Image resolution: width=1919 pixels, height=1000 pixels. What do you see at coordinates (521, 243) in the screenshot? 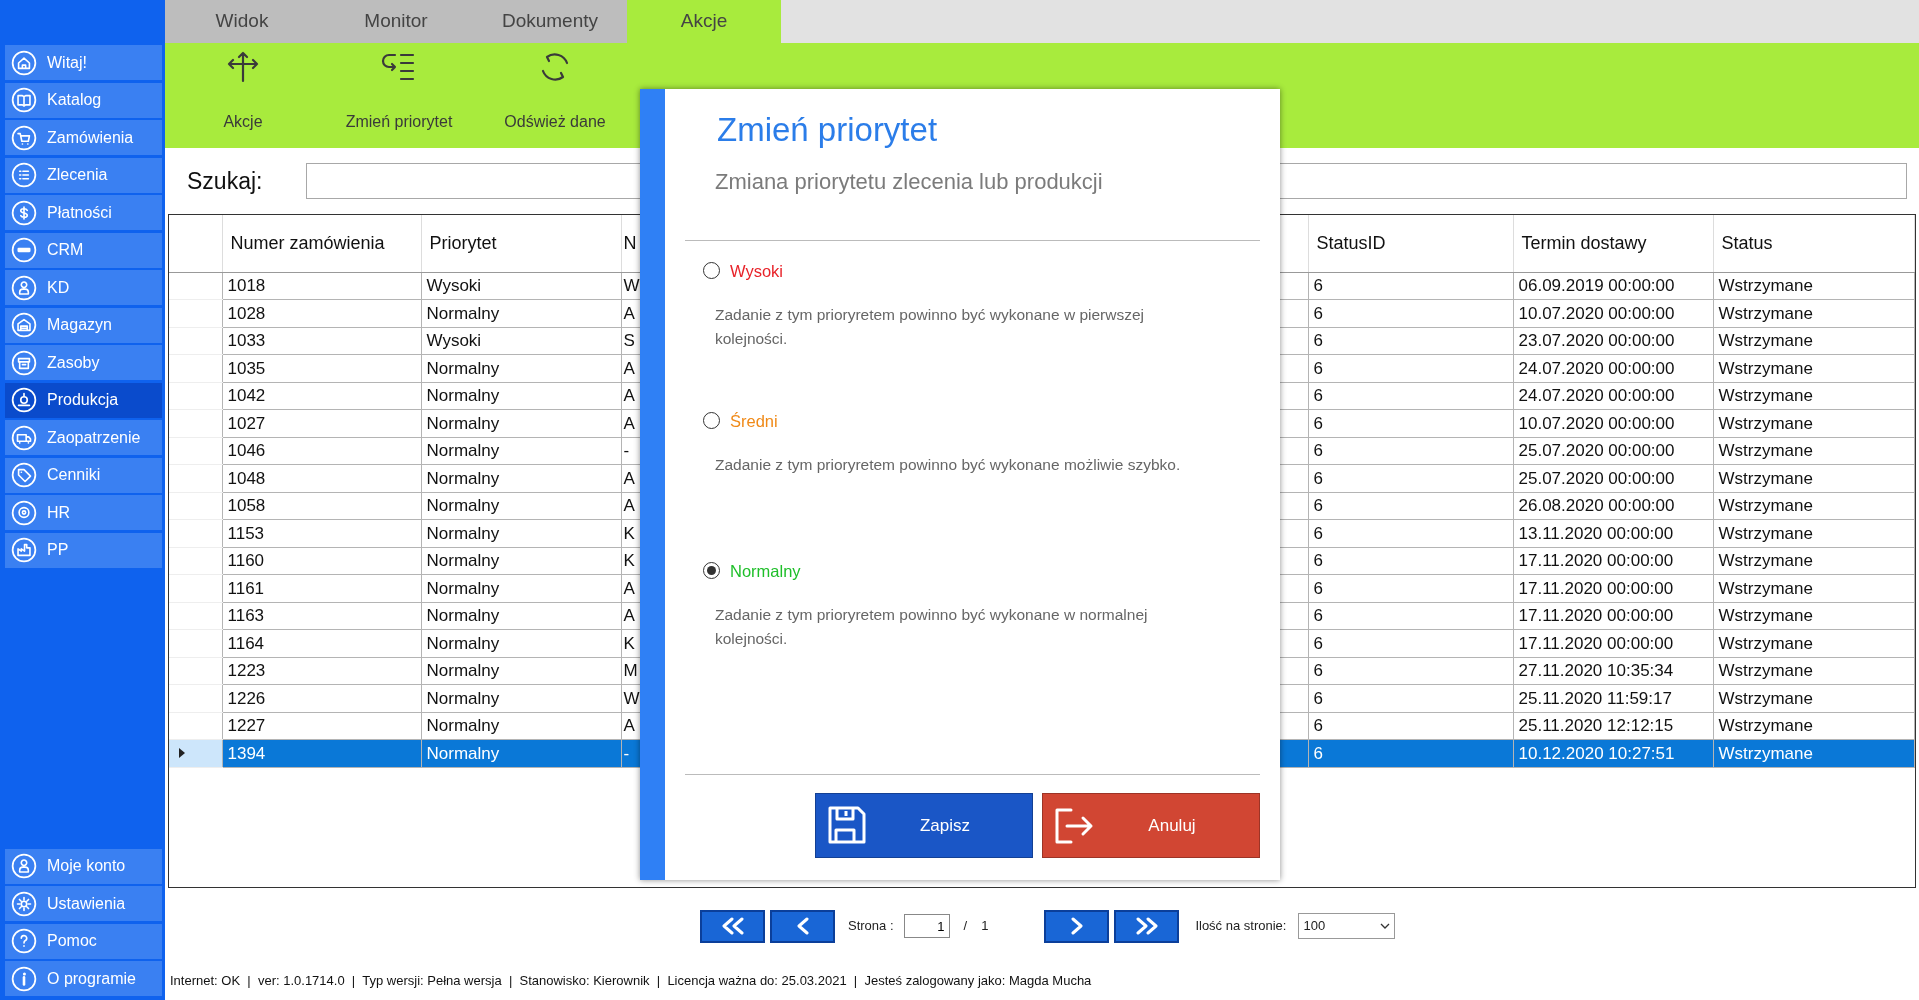
I see `column-header: Priorytet` at bounding box center [521, 243].